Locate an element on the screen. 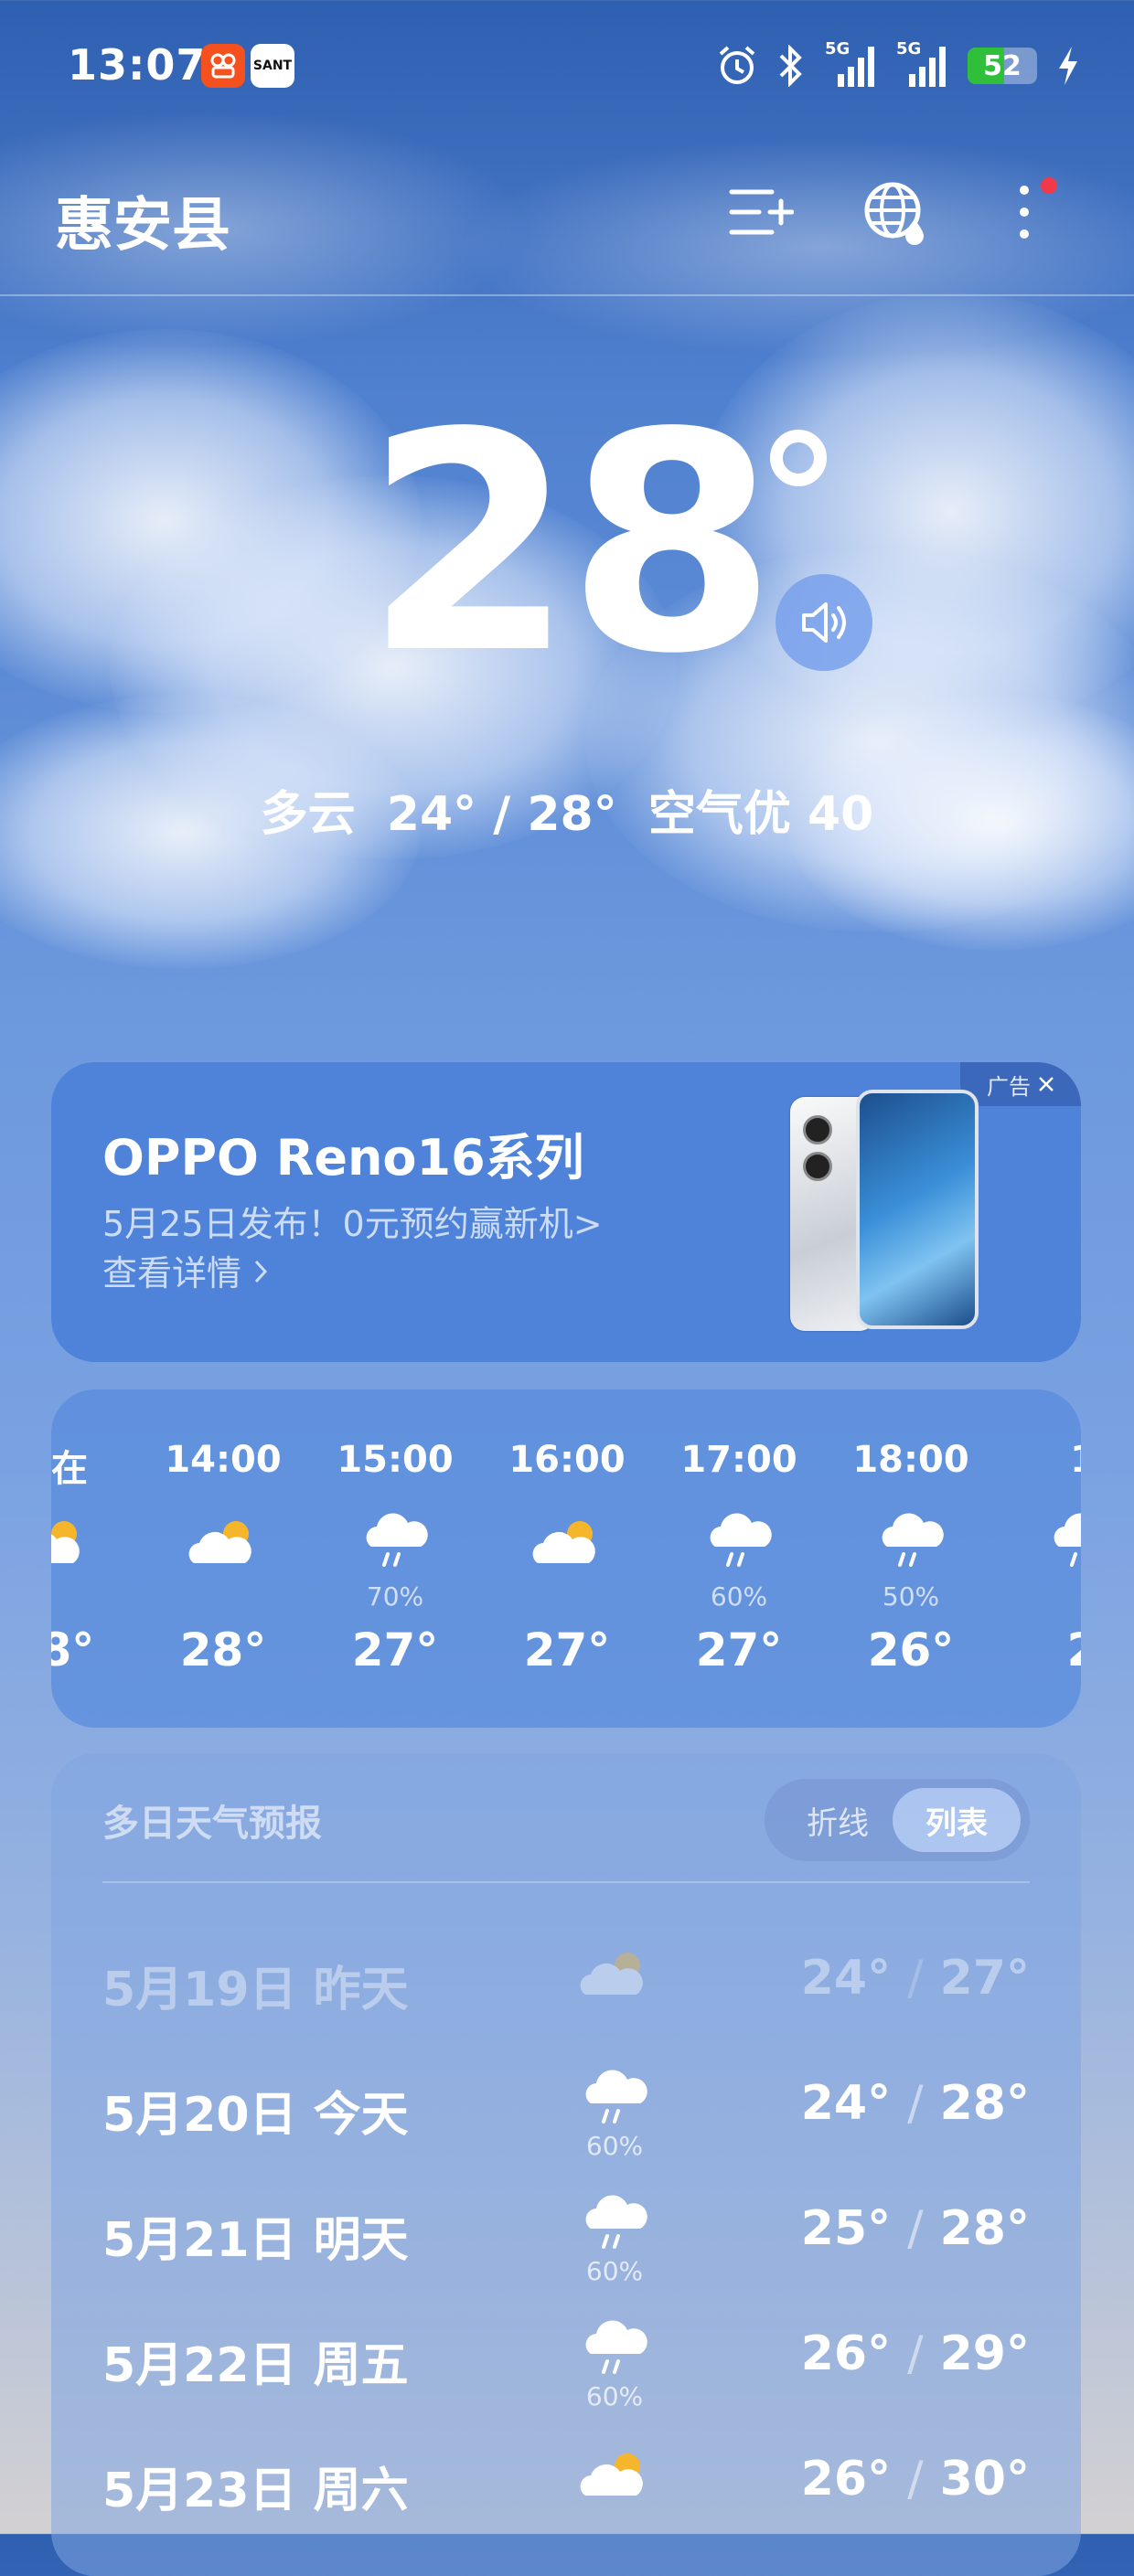 This screenshot has height=2576, width=1134. status-icons: 5G 5G 52 is located at coordinates (898, 64).